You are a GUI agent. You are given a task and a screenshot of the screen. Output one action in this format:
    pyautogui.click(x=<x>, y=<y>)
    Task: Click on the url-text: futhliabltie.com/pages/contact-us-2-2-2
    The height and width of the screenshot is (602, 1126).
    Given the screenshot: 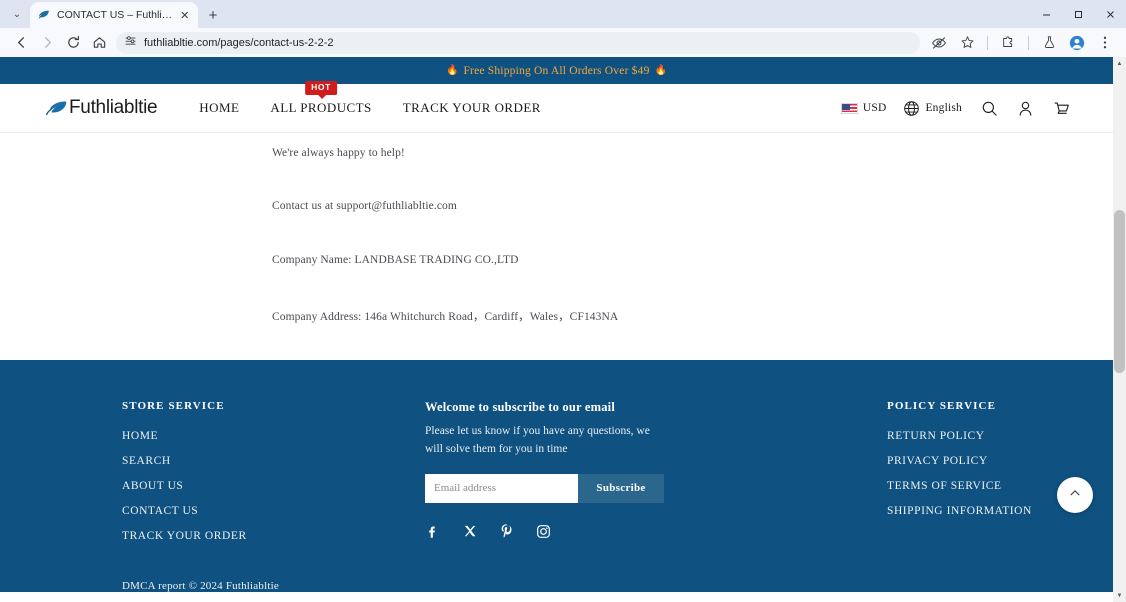 What is the action you would take?
    pyautogui.click(x=239, y=42)
    